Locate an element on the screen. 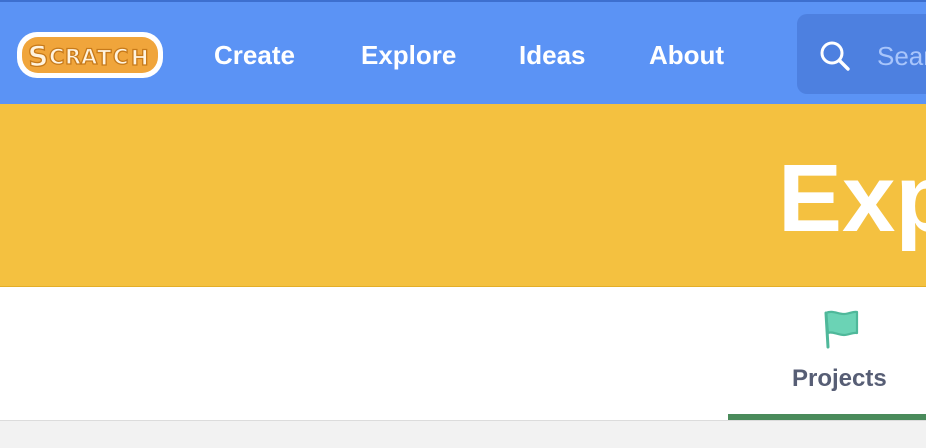 The height and width of the screenshot is (448, 926). search-placeholder: Sear is located at coordinates (901, 56).